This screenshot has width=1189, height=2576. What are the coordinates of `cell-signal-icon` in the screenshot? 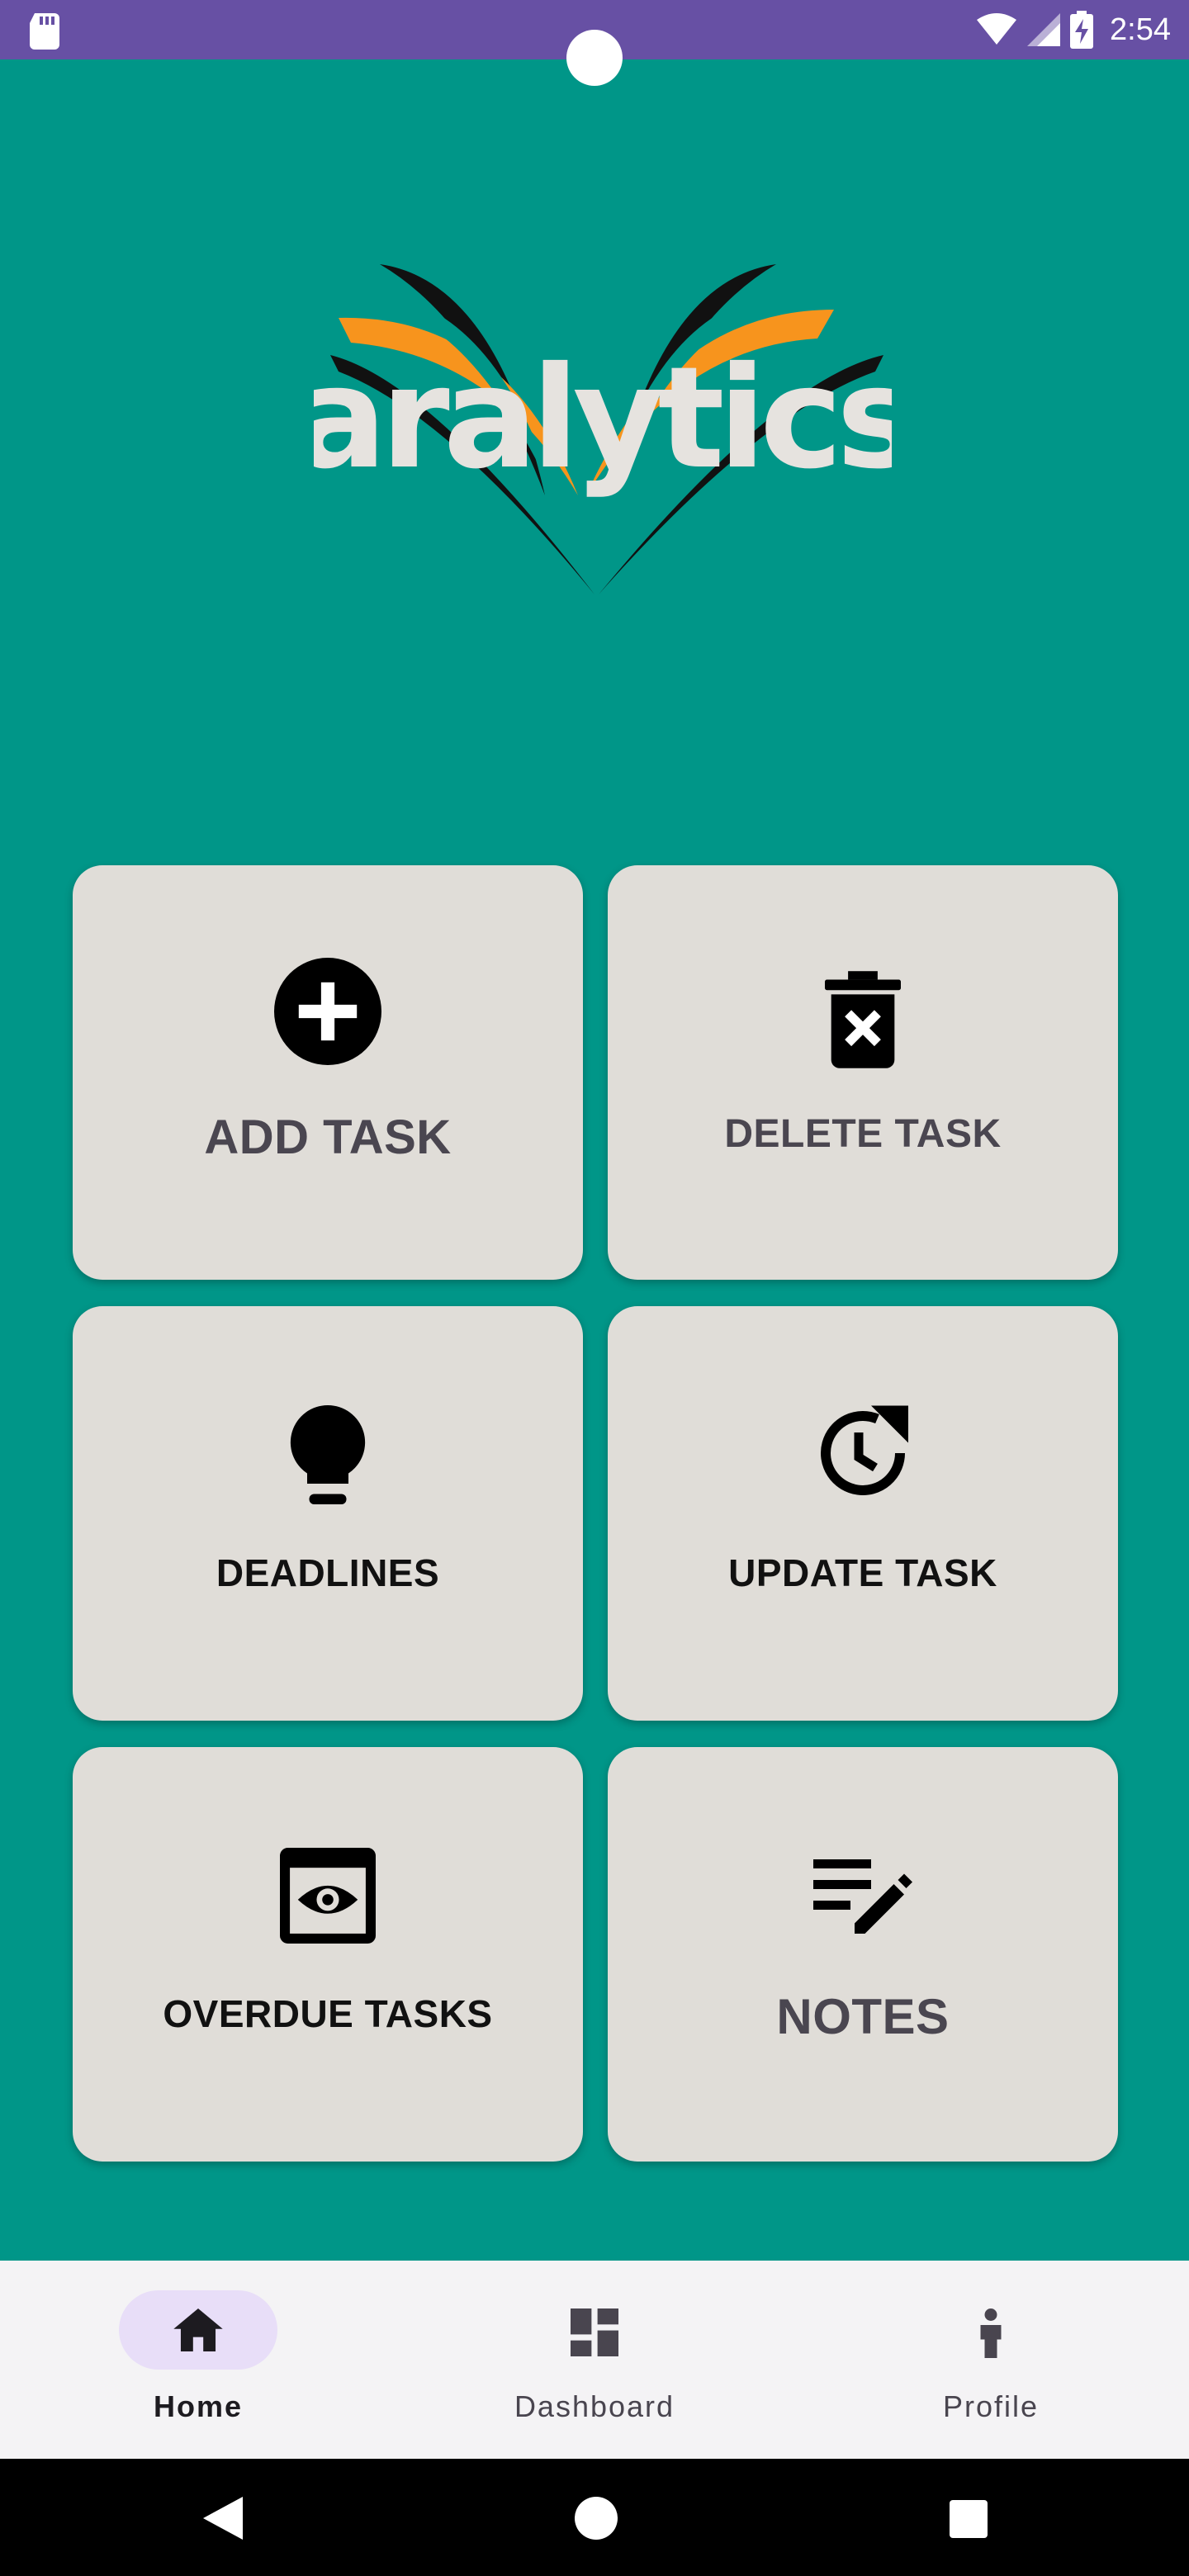 It's located at (1044, 29).